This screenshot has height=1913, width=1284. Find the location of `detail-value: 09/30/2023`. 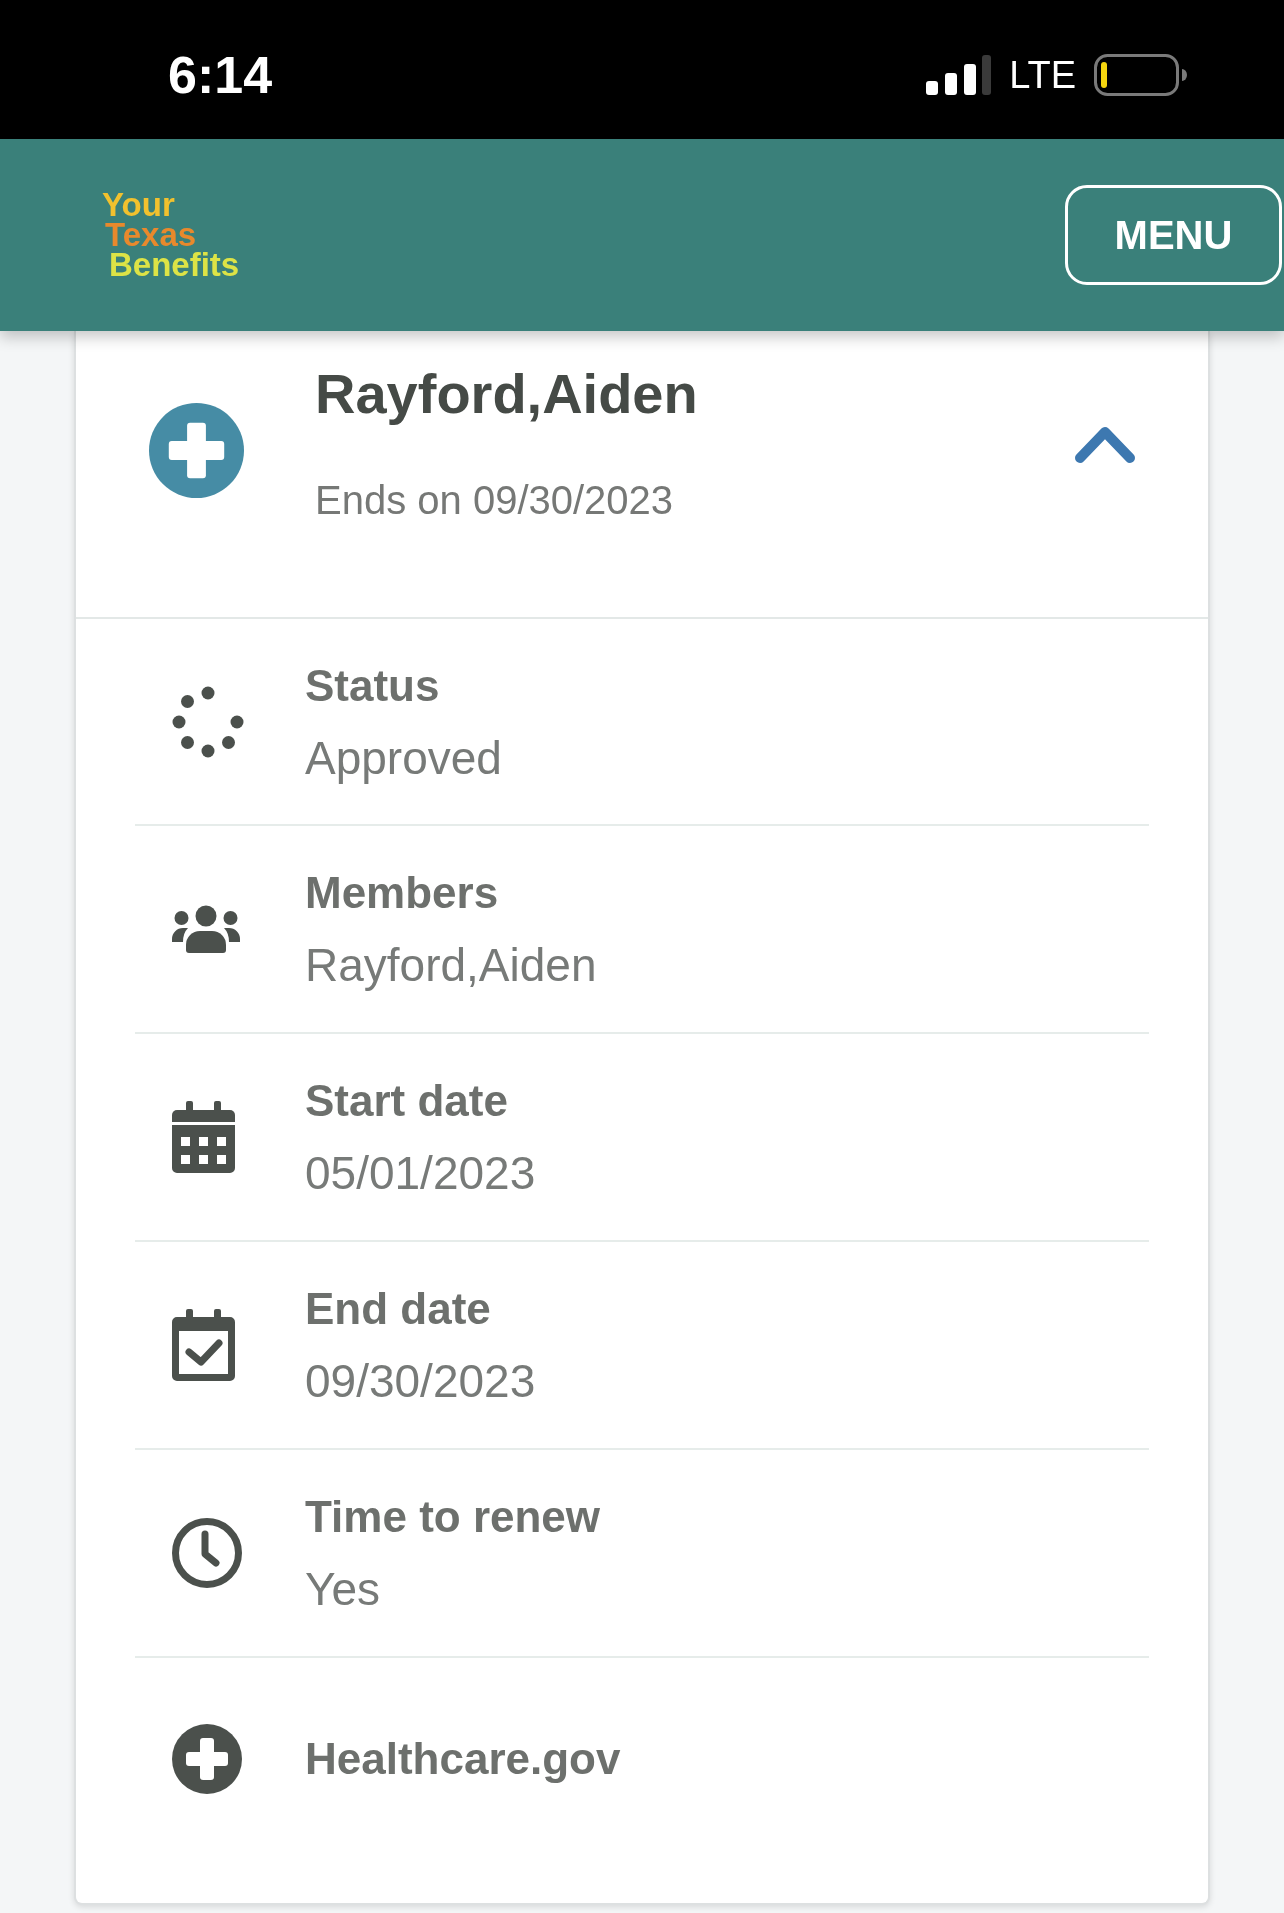

detail-value: 09/30/2023 is located at coordinates (420, 1381).